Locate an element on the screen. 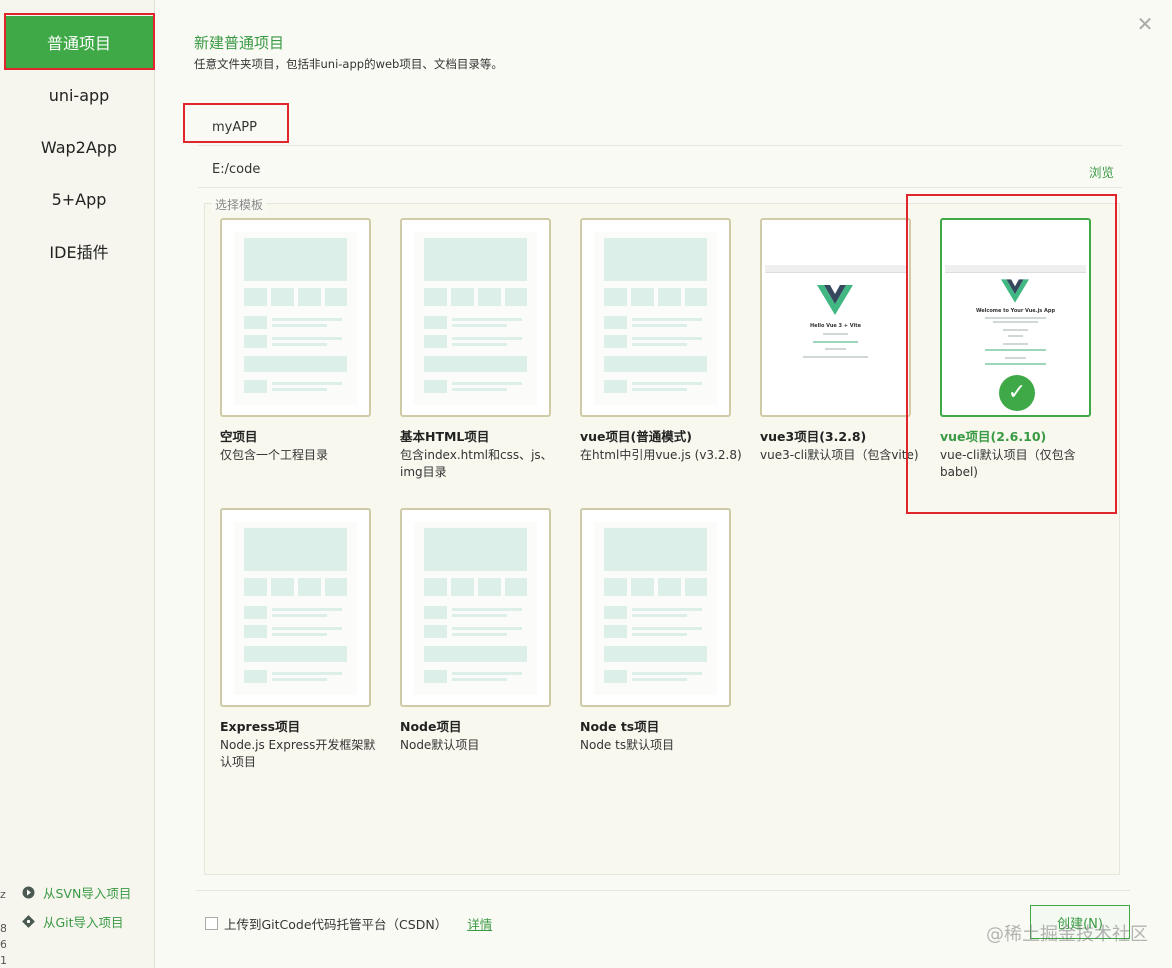 This screenshot has width=1172, height=968. preview-title: Welcome to Your Vue.js App is located at coordinates (1015, 311).